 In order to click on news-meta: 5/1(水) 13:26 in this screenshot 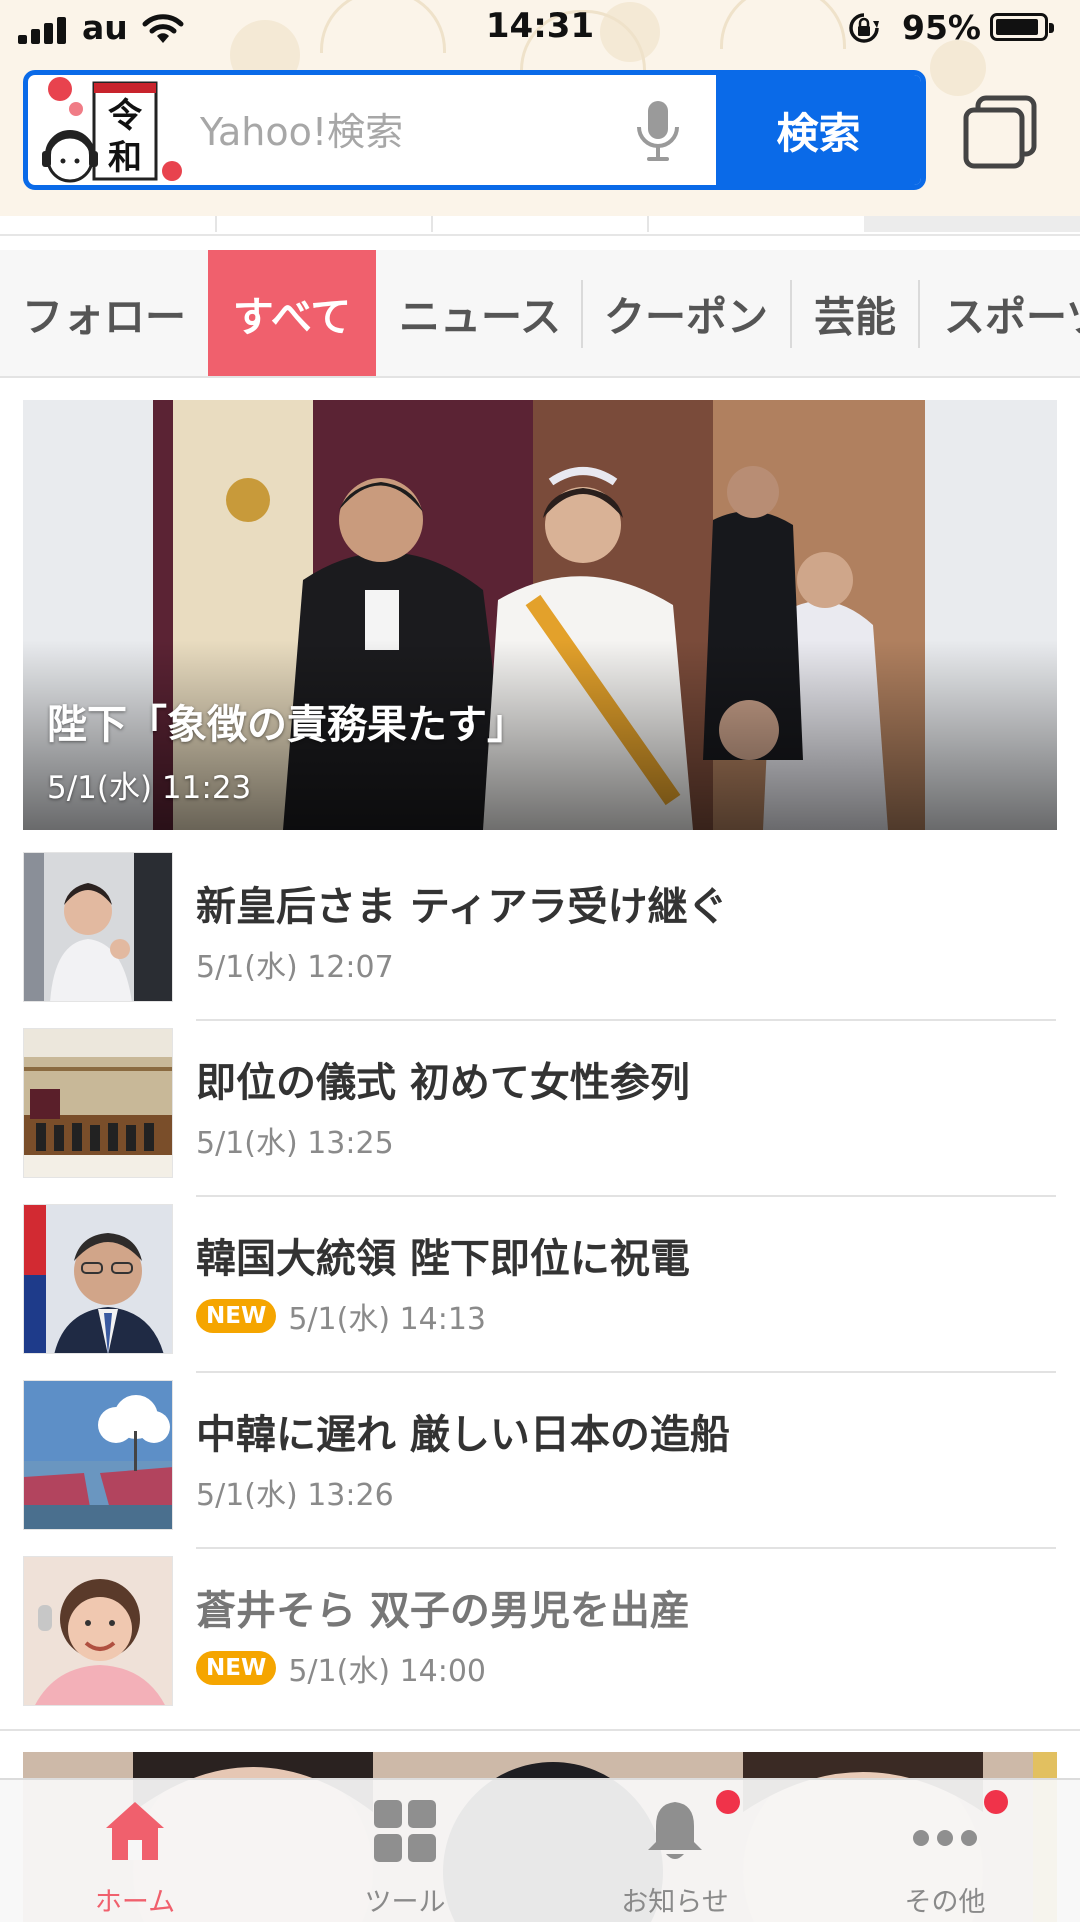, I will do `click(295, 1492)`.